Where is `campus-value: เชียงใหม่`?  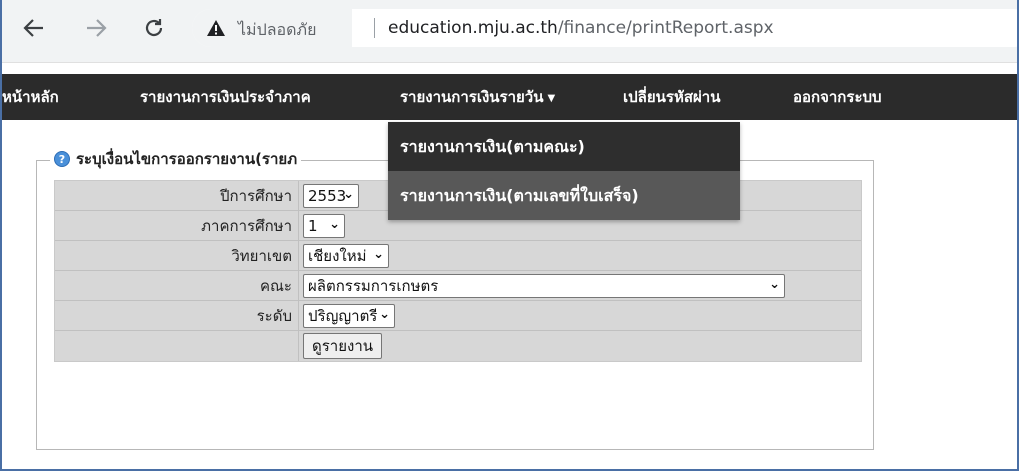
campus-value: เชียงใหม่ is located at coordinates (337, 255).